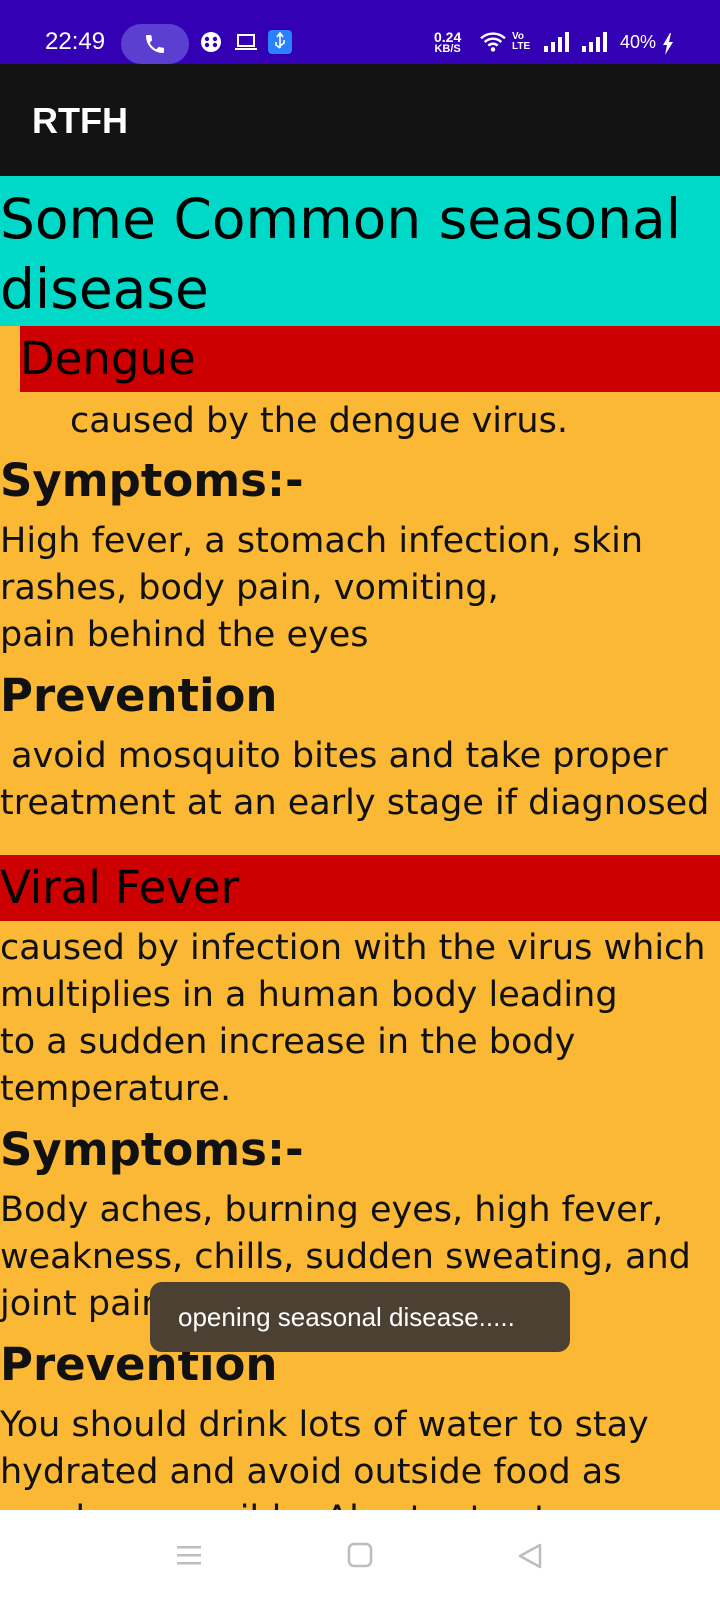  Describe the element at coordinates (75, 41) in the screenshot. I see `status-time: 22:49` at that location.